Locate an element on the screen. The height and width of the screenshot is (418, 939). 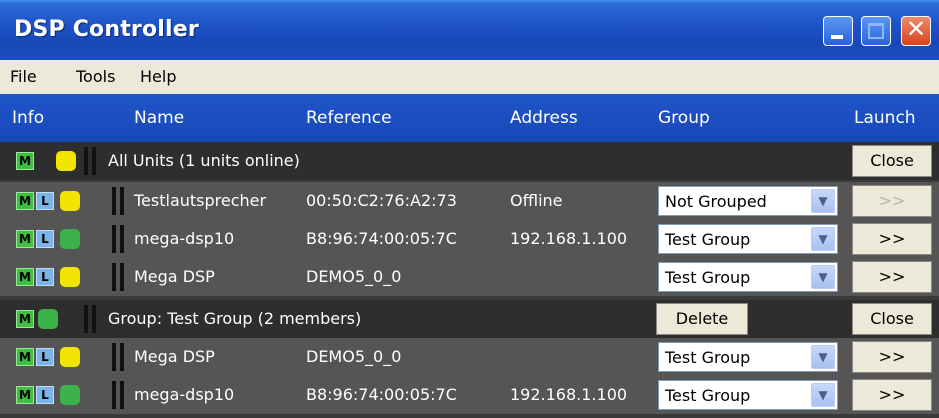
minimize-button is located at coordinates (838, 31).